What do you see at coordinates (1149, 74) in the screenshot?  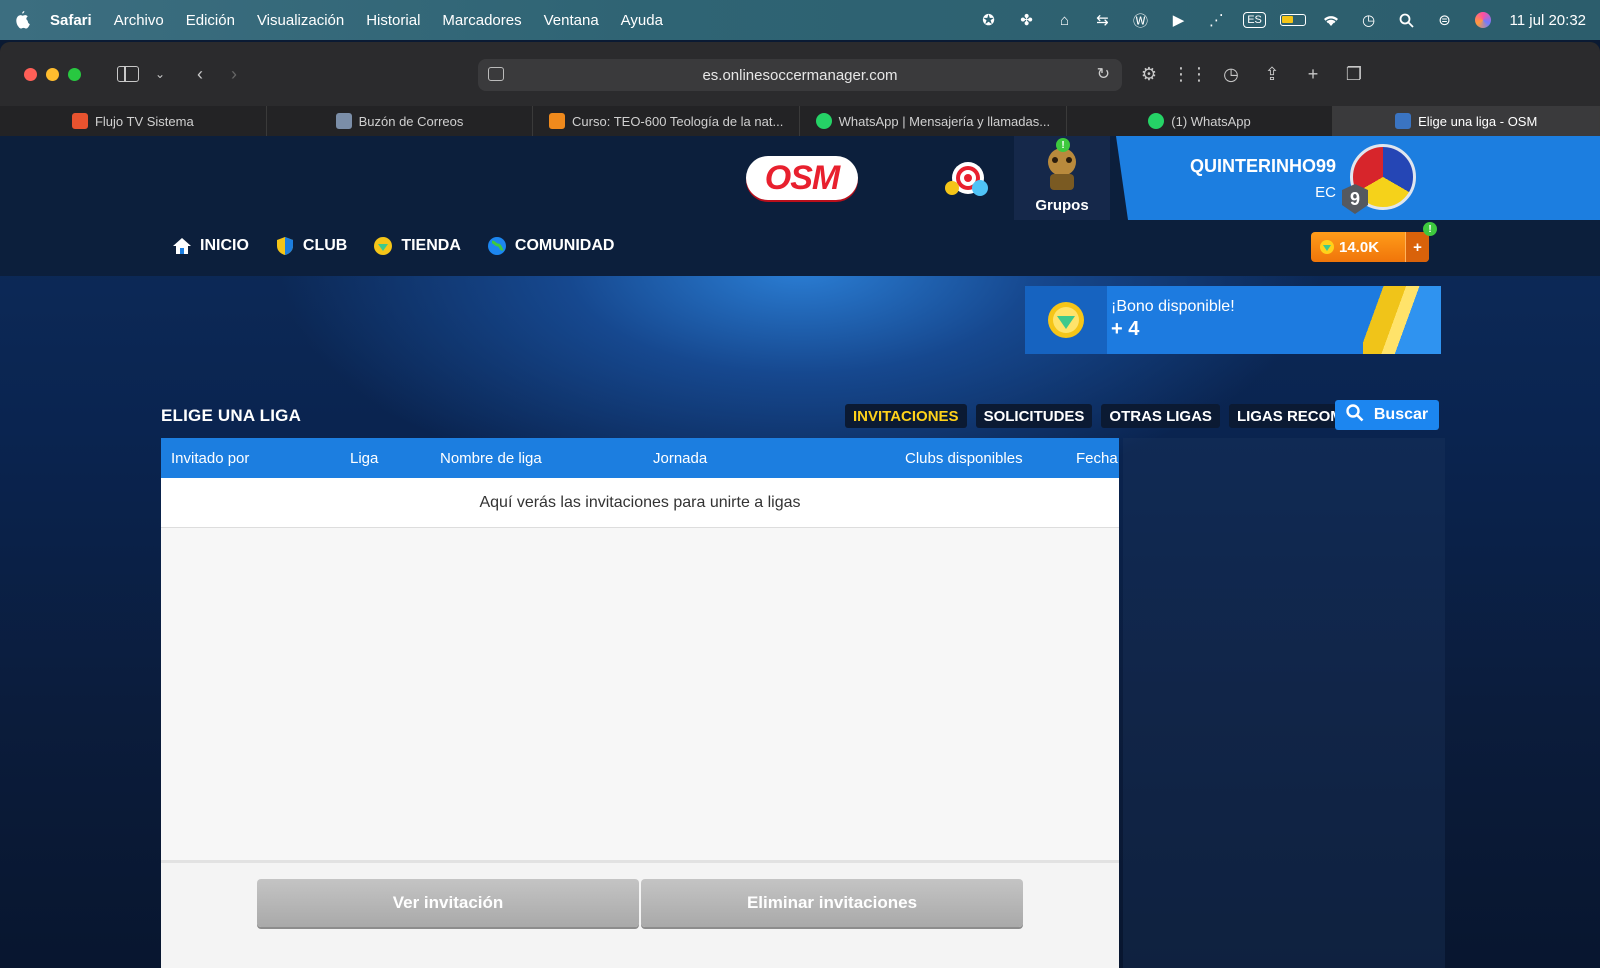 I see `gear-icon: ⚙` at bounding box center [1149, 74].